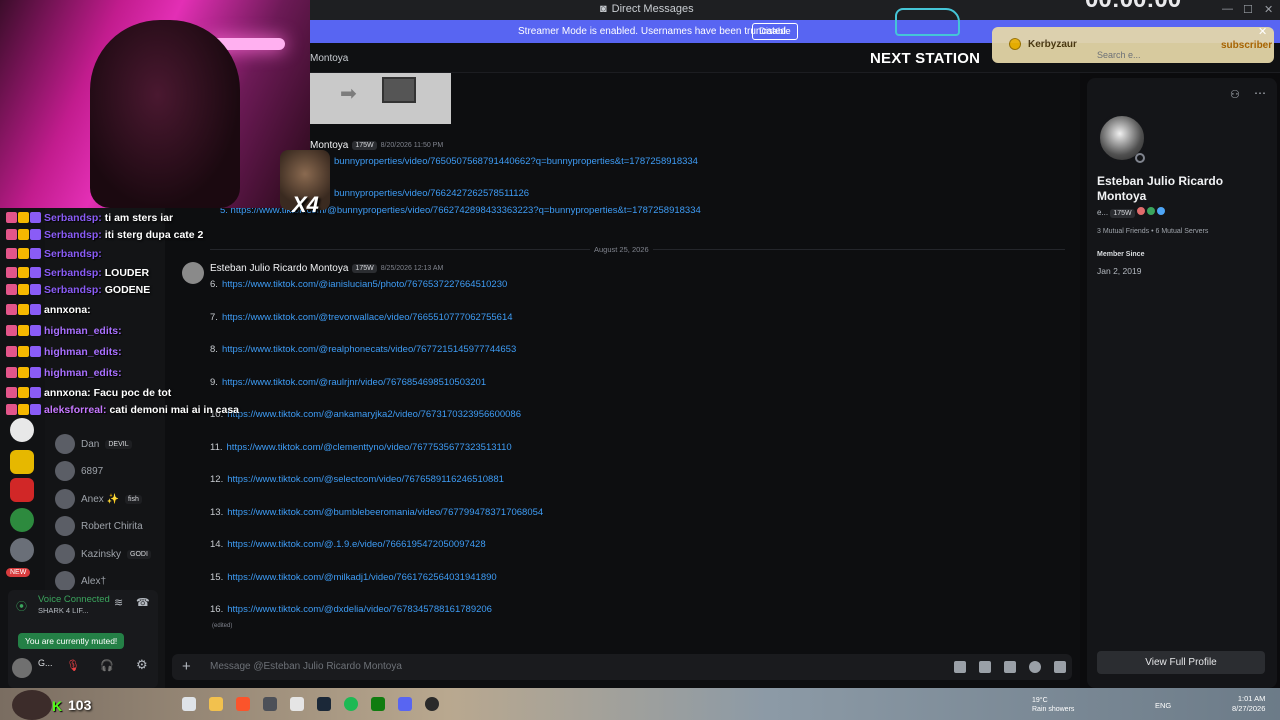 Image resolution: width=1280 pixels, height=720 pixels. Describe the element at coordinates (217, 544) in the screenshot. I see `link-number: 14.` at that location.